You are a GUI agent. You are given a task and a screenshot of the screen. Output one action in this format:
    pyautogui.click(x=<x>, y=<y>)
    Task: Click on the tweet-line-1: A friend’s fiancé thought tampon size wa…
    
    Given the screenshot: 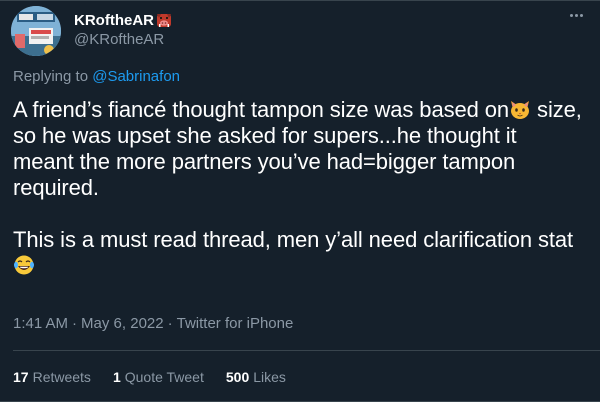 What is the action you would take?
    pyautogui.click(x=261, y=109)
    